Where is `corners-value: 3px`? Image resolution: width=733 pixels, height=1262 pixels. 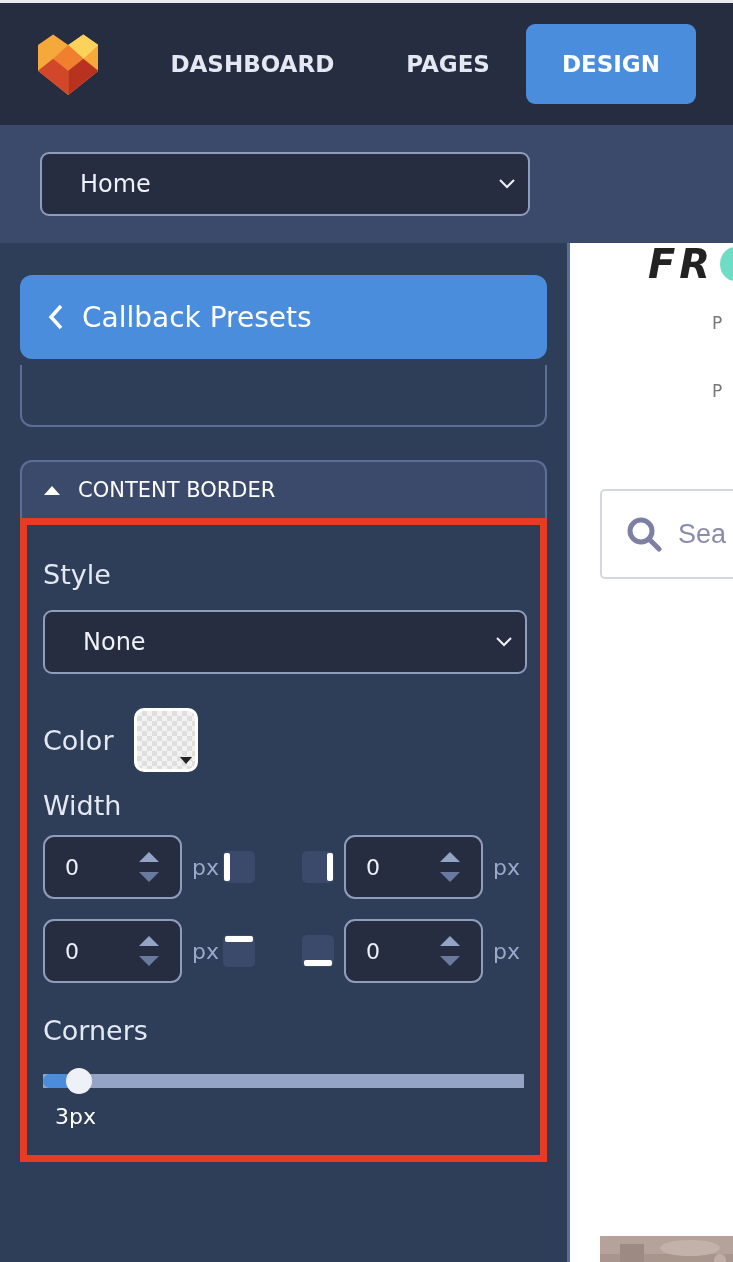 corners-value: 3px is located at coordinates (76, 1116).